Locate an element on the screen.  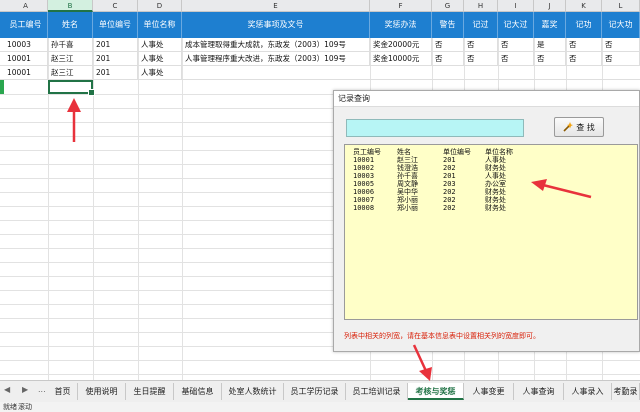
list-item-unit-name: 人事处 is located at coordinates (495, 160).